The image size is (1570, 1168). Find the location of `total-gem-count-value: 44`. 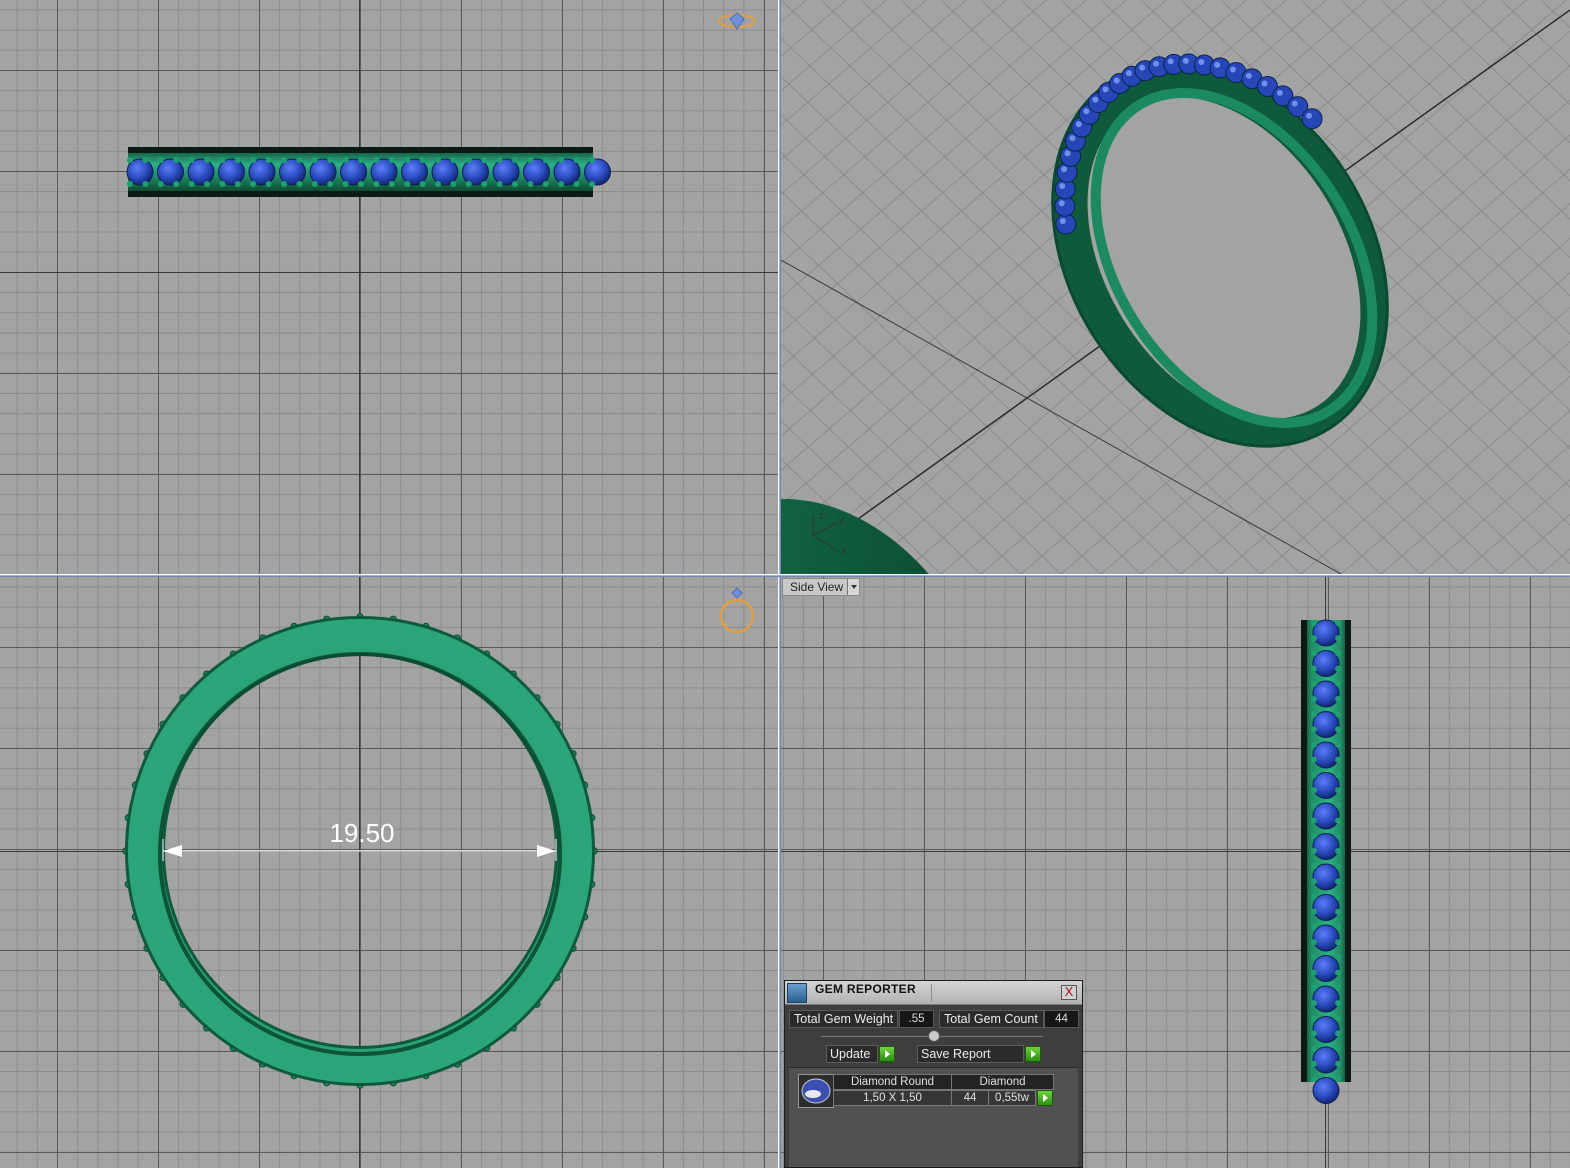

total-gem-count-value: 44 is located at coordinates (1061, 1019).